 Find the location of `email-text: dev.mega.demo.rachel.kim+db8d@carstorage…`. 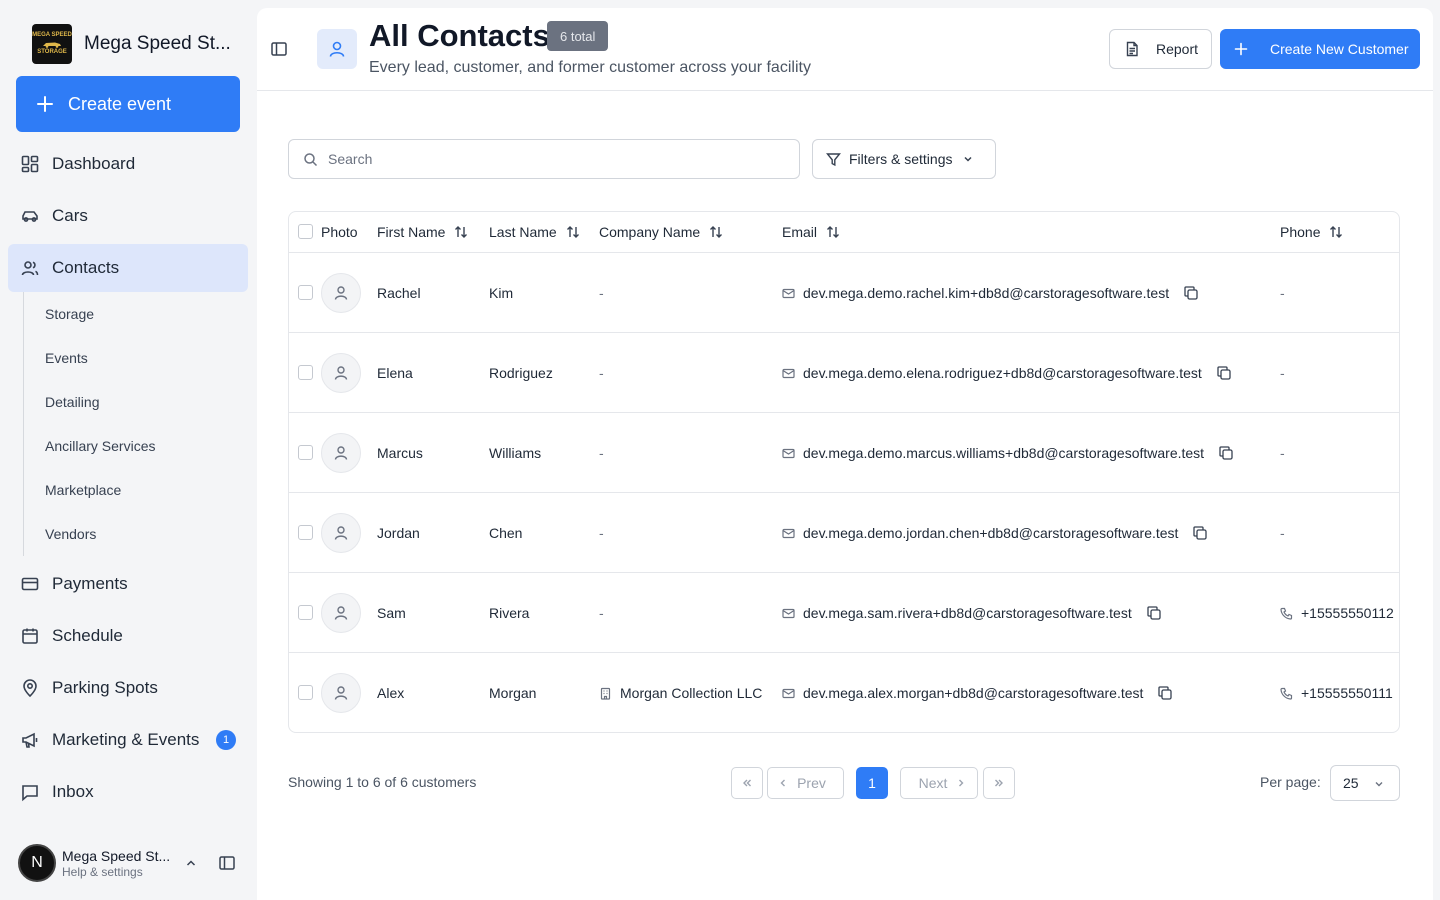

email-text: dev.mega.demo.rachel.kim+db8d@carstorage… is located at coordinates (986, 293).